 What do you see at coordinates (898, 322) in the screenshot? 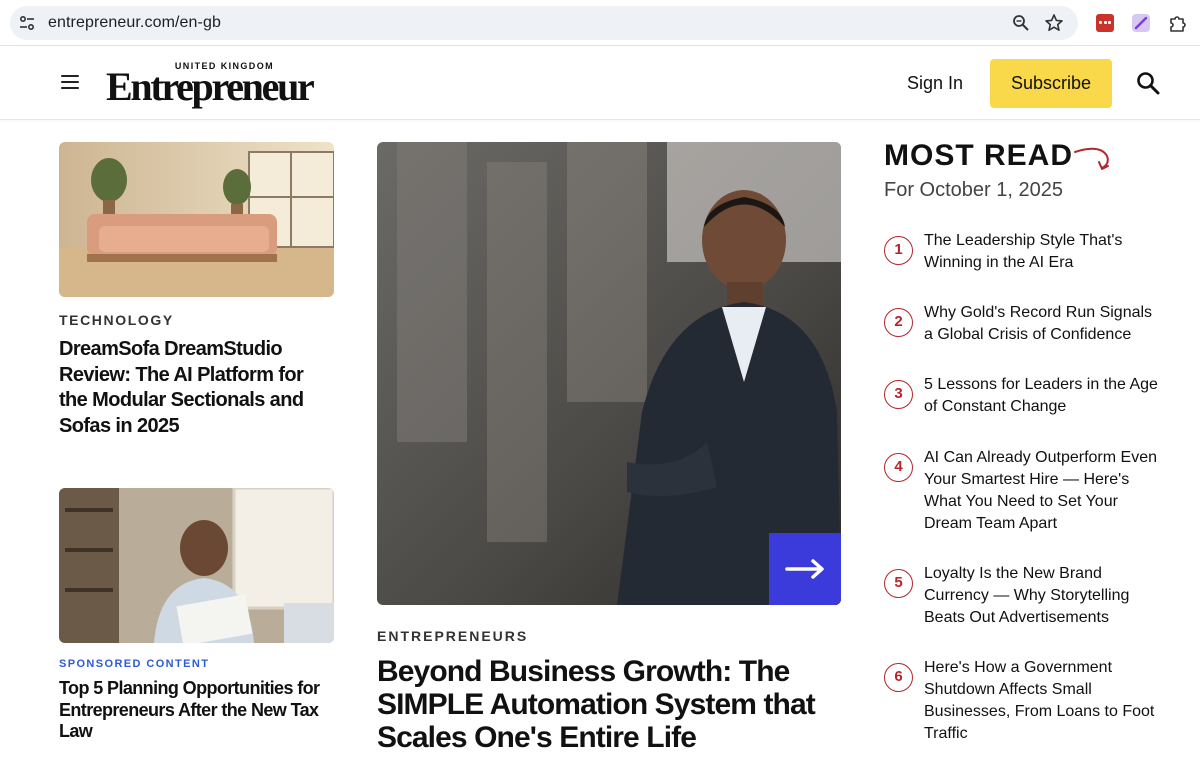
I see `rank-badge: 2` at bounding box center [898, 322].